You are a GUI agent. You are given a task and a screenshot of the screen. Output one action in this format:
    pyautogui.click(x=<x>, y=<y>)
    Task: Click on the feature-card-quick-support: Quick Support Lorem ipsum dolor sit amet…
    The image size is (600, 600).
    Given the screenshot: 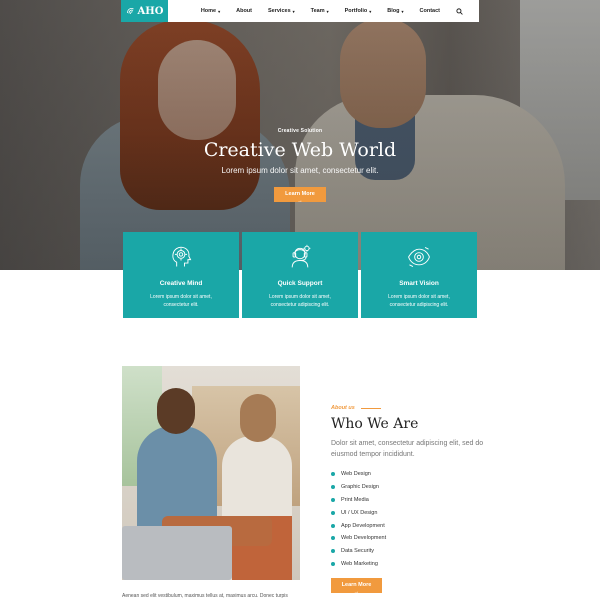 What is the action you would take?
    pyautogui.click(x=300, y=275)
    